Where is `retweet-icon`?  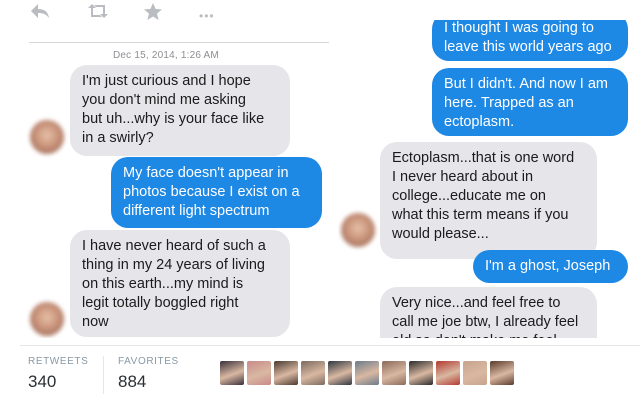
retweet-icon is located at coordinates (98, 11).